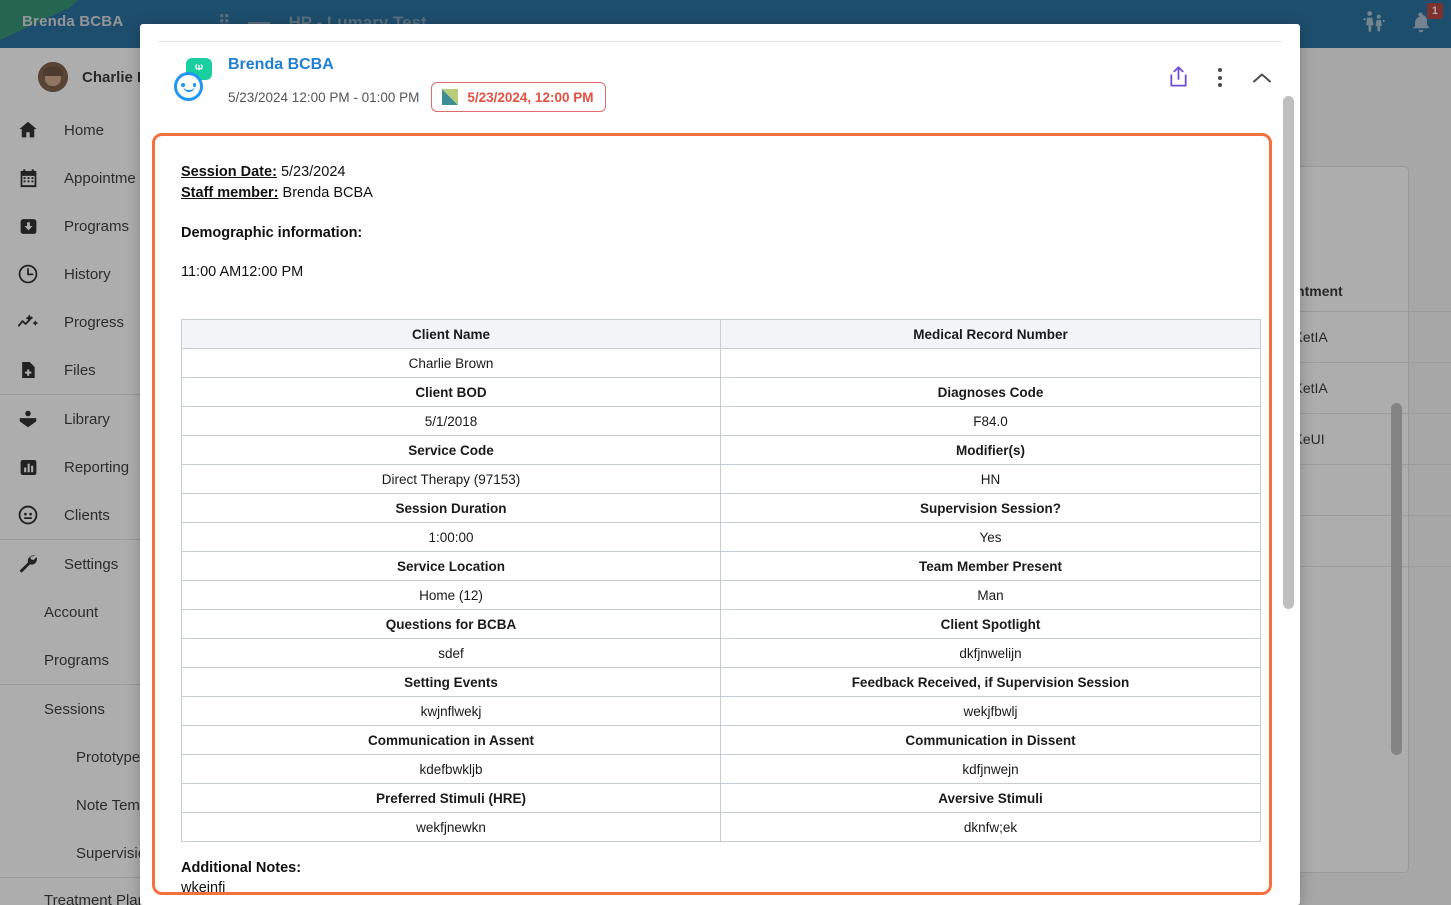 This screenshot has height=905, width=1451. I want to click on table-row: Questions for BCBA Client Spotlight, so click(721, 624).